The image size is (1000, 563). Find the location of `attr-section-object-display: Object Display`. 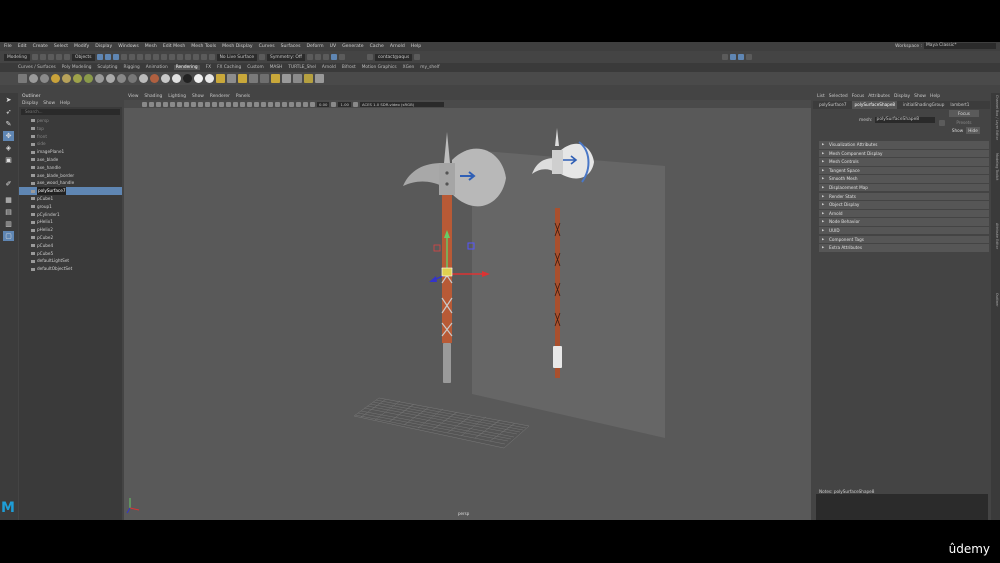

attr-section-object-display: Object Display is located at coordinates (904, 205).